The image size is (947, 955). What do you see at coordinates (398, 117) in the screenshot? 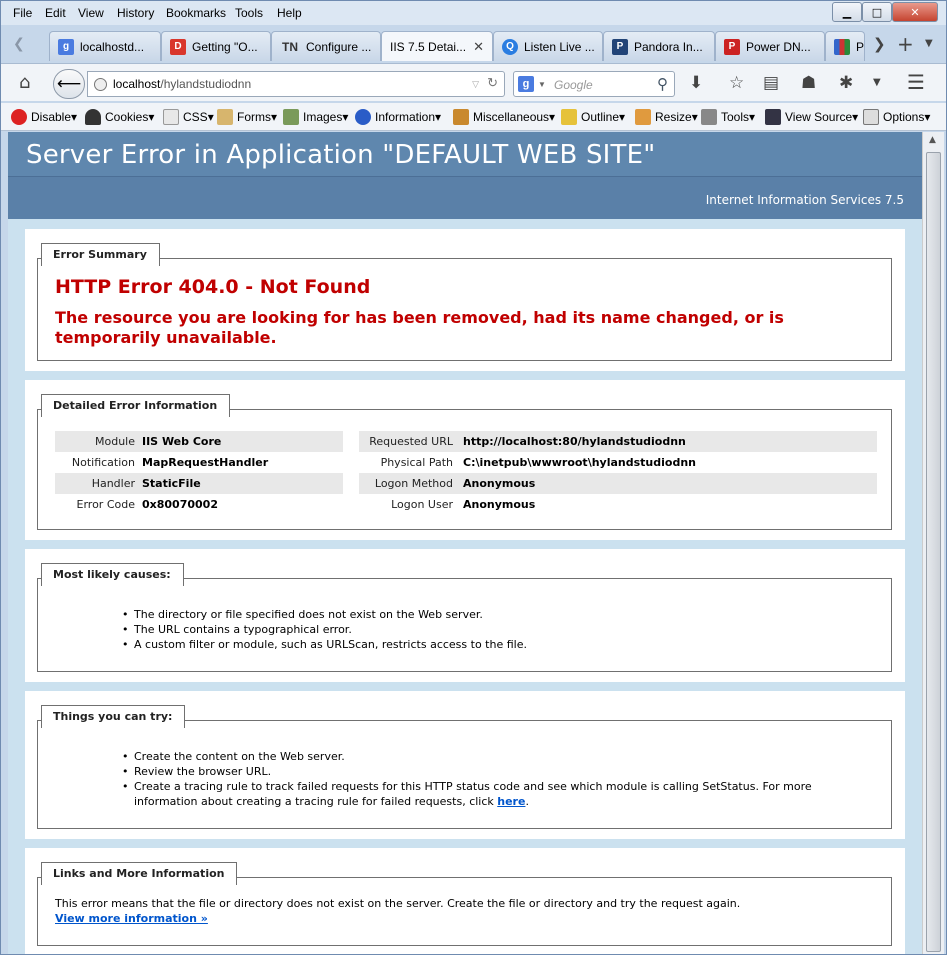
I see `information-menu: Information▾` at bounding box center [398, 117].